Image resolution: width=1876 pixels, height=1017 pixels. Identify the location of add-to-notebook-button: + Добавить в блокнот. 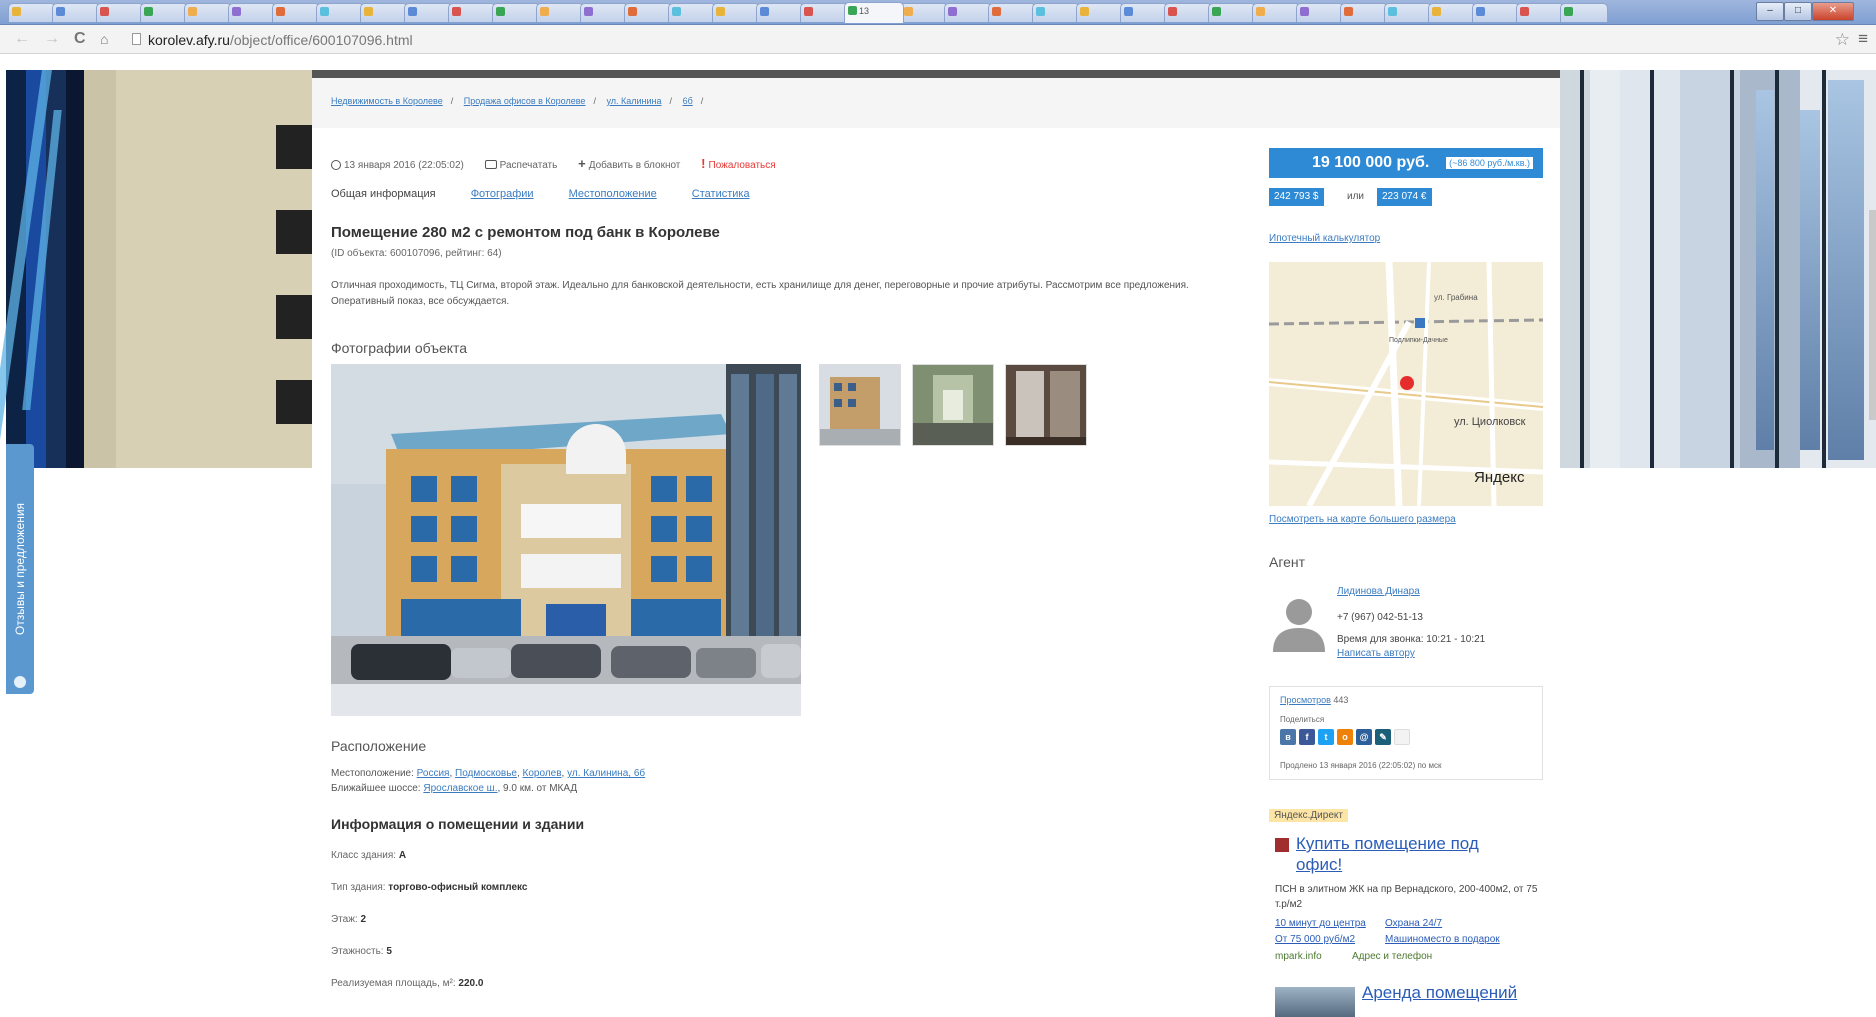
(629, 163).